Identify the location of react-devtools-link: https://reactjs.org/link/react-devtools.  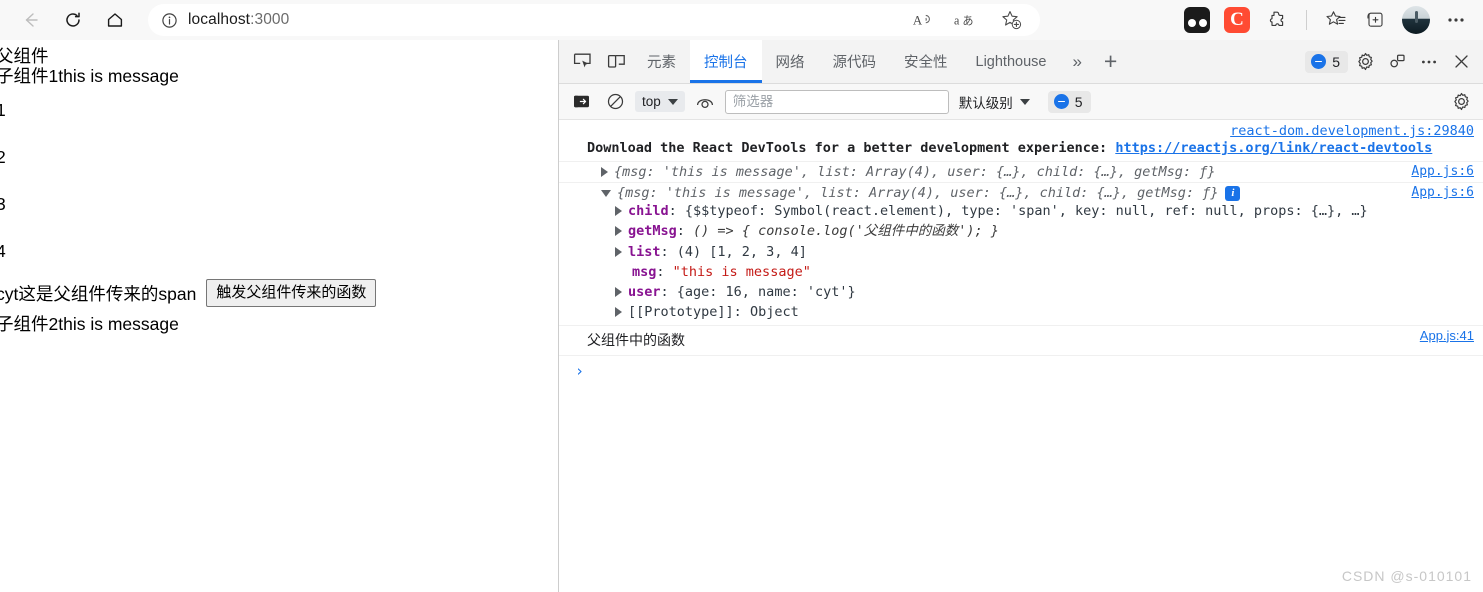
(1273, 148).